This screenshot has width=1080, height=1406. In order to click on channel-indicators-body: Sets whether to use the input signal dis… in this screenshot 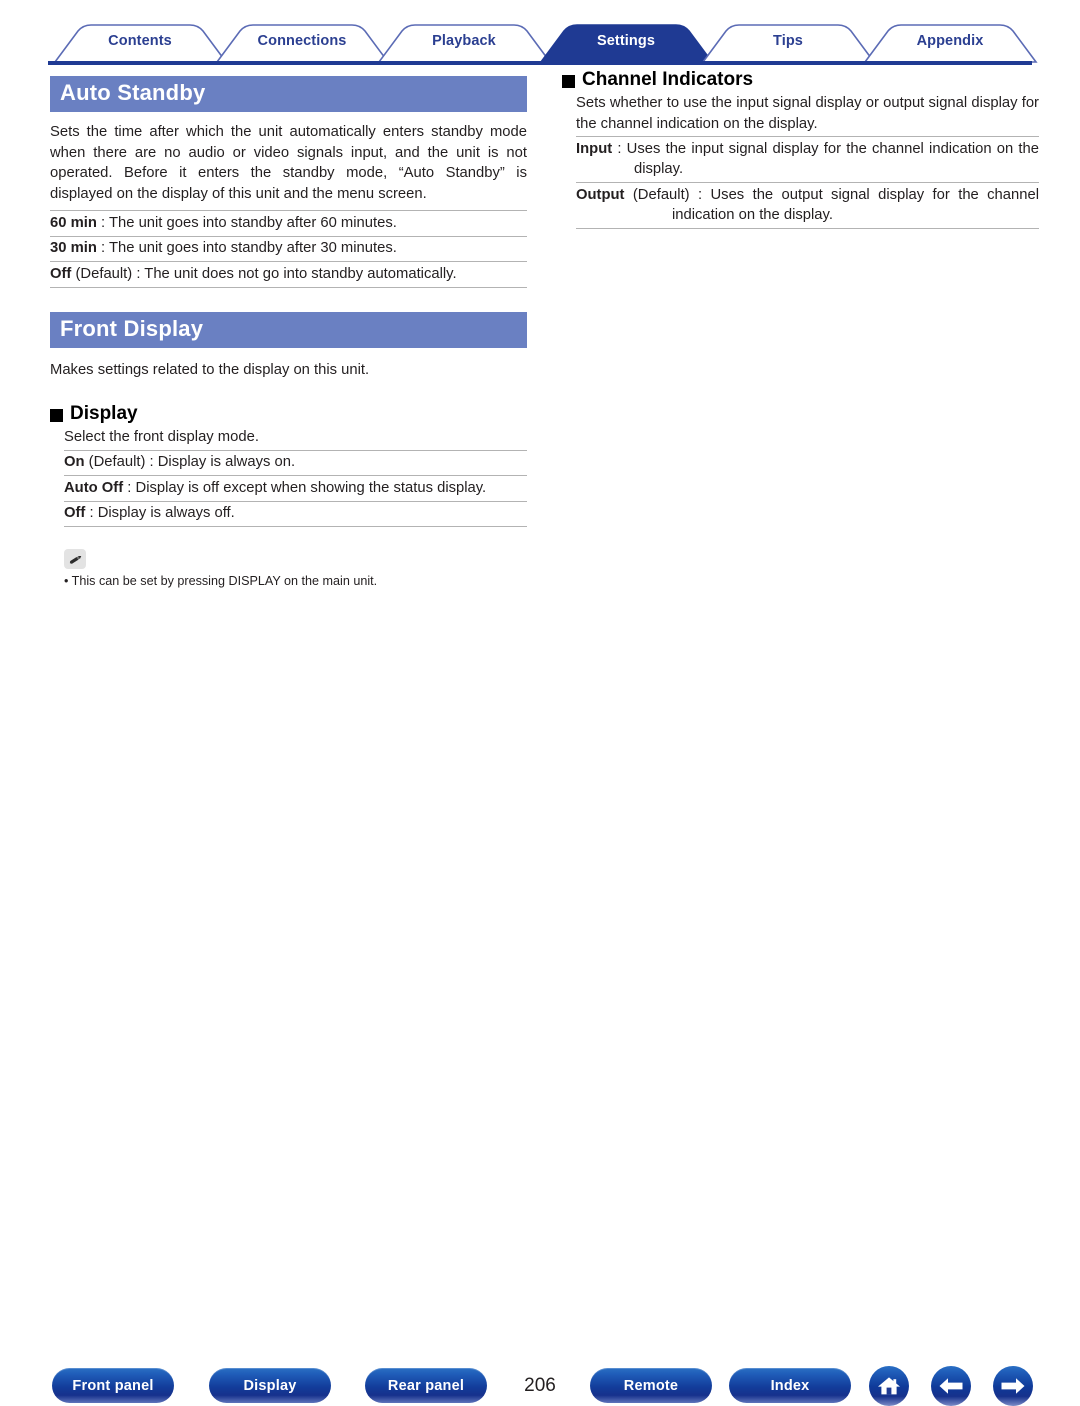, I will do `click(800, 161)`.